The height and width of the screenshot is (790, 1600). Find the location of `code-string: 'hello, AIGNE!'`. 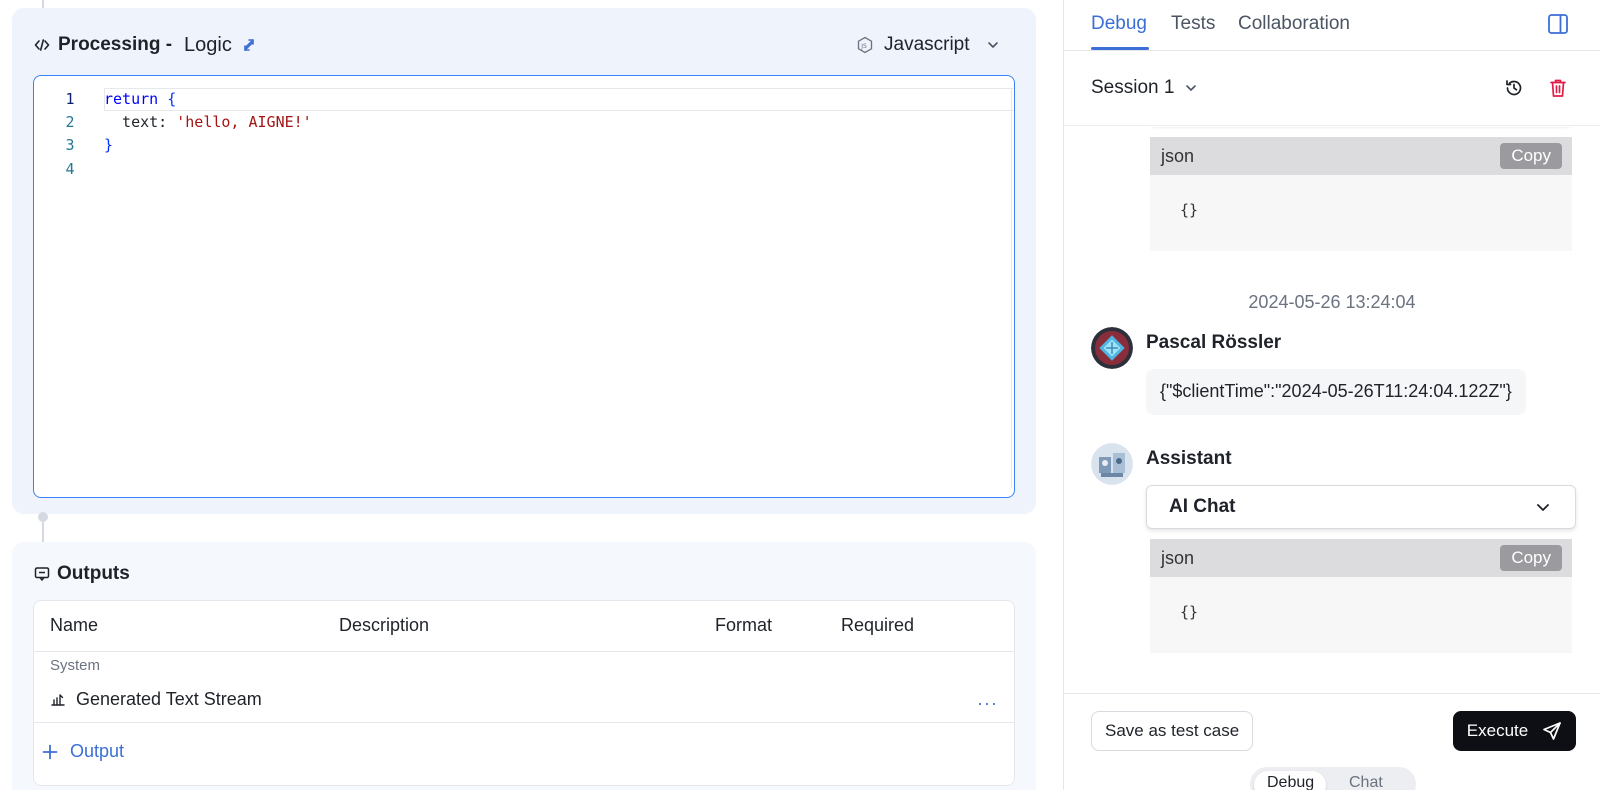

code-string: 'hello, AIGNE!' is located at coordinates (244, 122).